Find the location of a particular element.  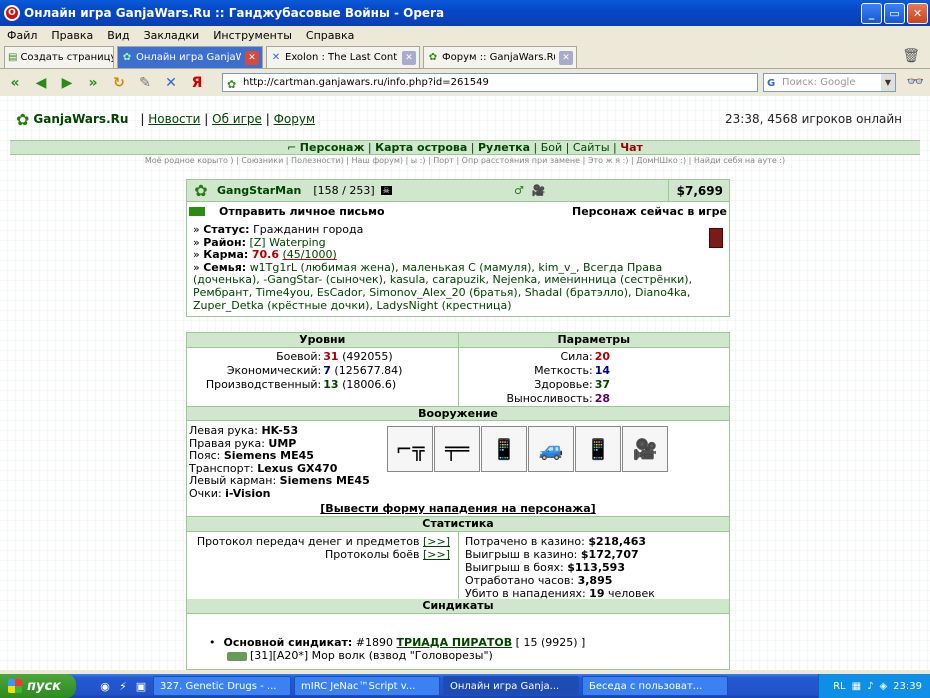

opera-icon: ◉ is located at coordinates (105, 686).